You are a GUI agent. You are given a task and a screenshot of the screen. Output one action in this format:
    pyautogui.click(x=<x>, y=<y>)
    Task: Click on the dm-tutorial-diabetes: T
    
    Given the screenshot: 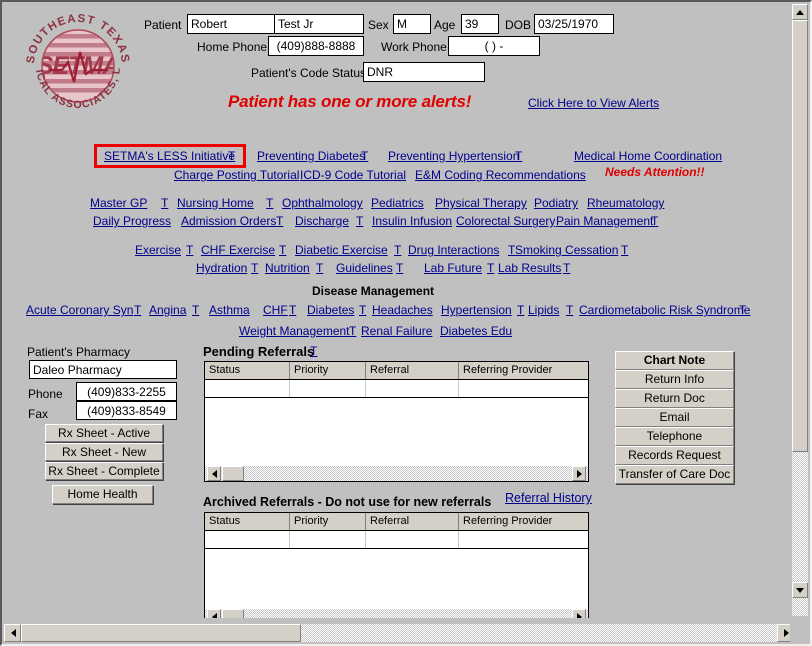 What is the action you would take?
    pyautogui.click(x=362, y=310)
    